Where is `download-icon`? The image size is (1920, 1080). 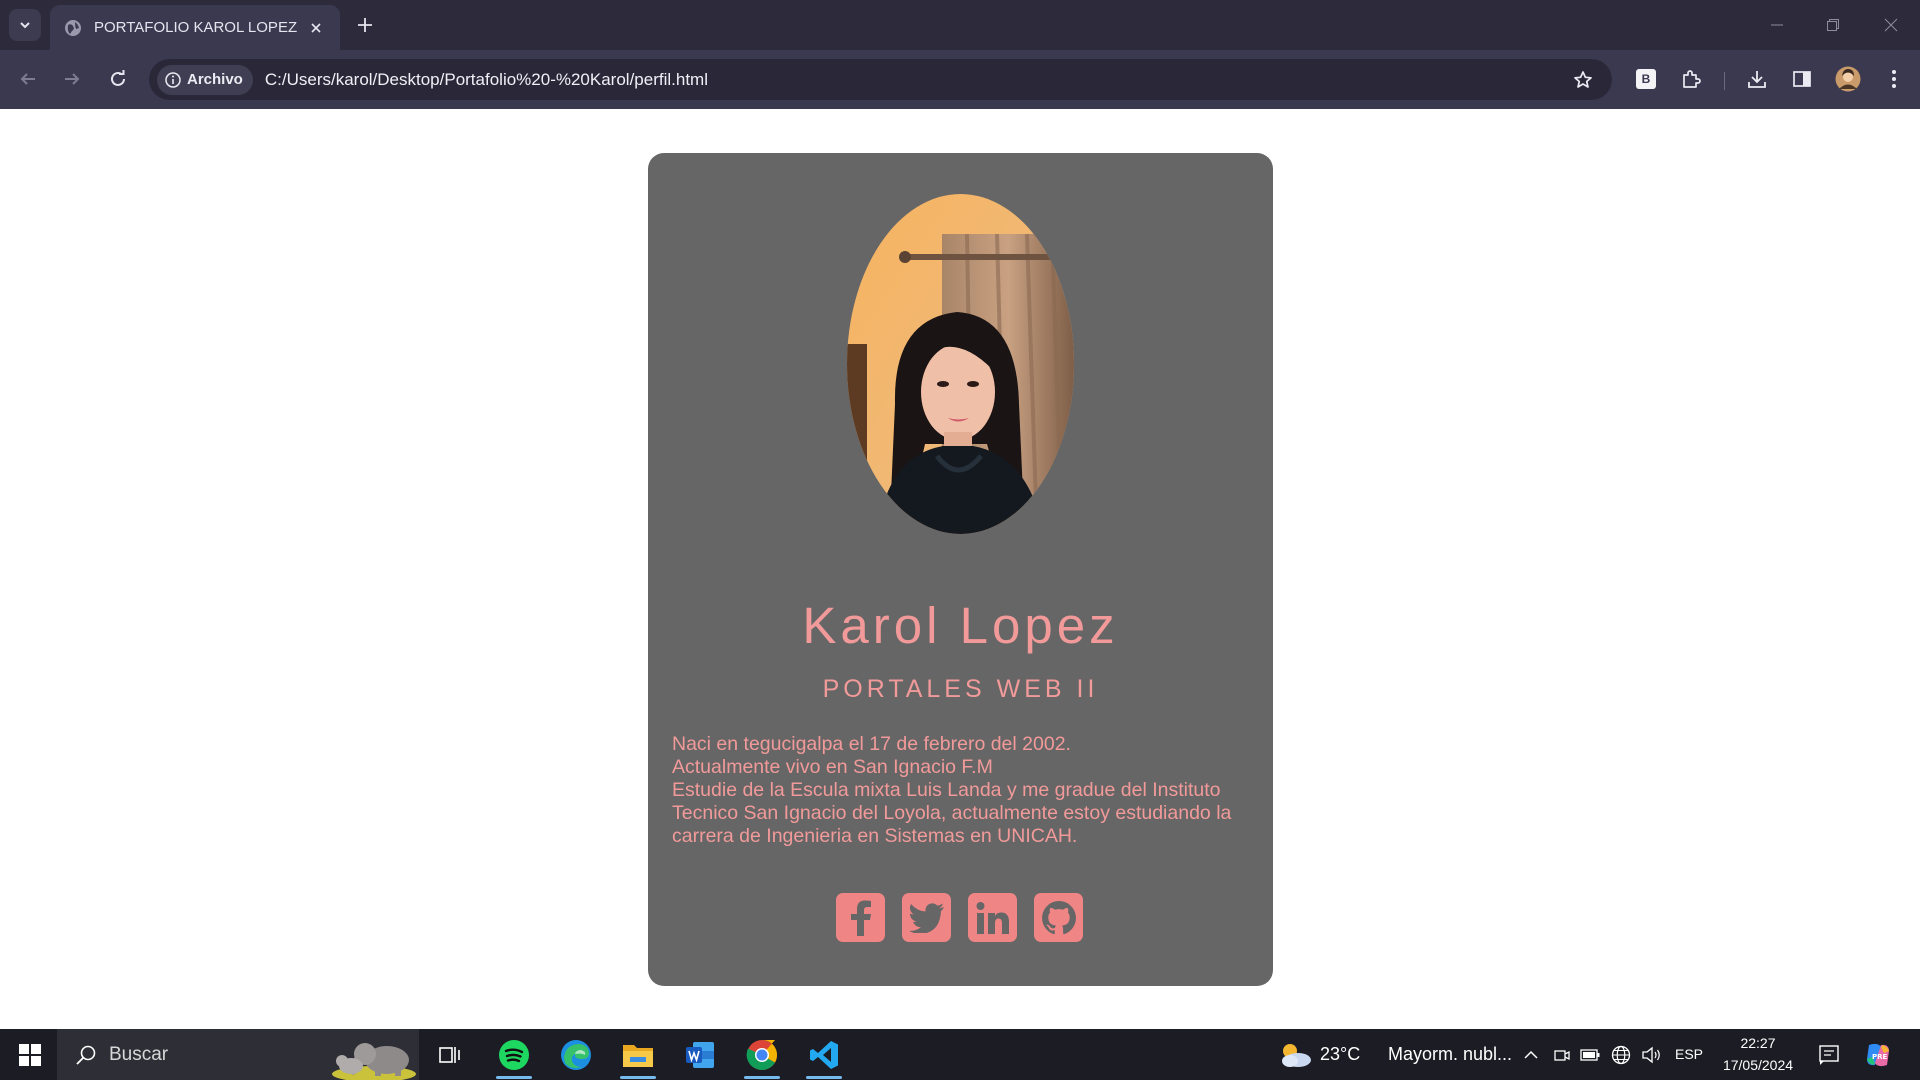 download-icon is located at coordinates (1757, 79).